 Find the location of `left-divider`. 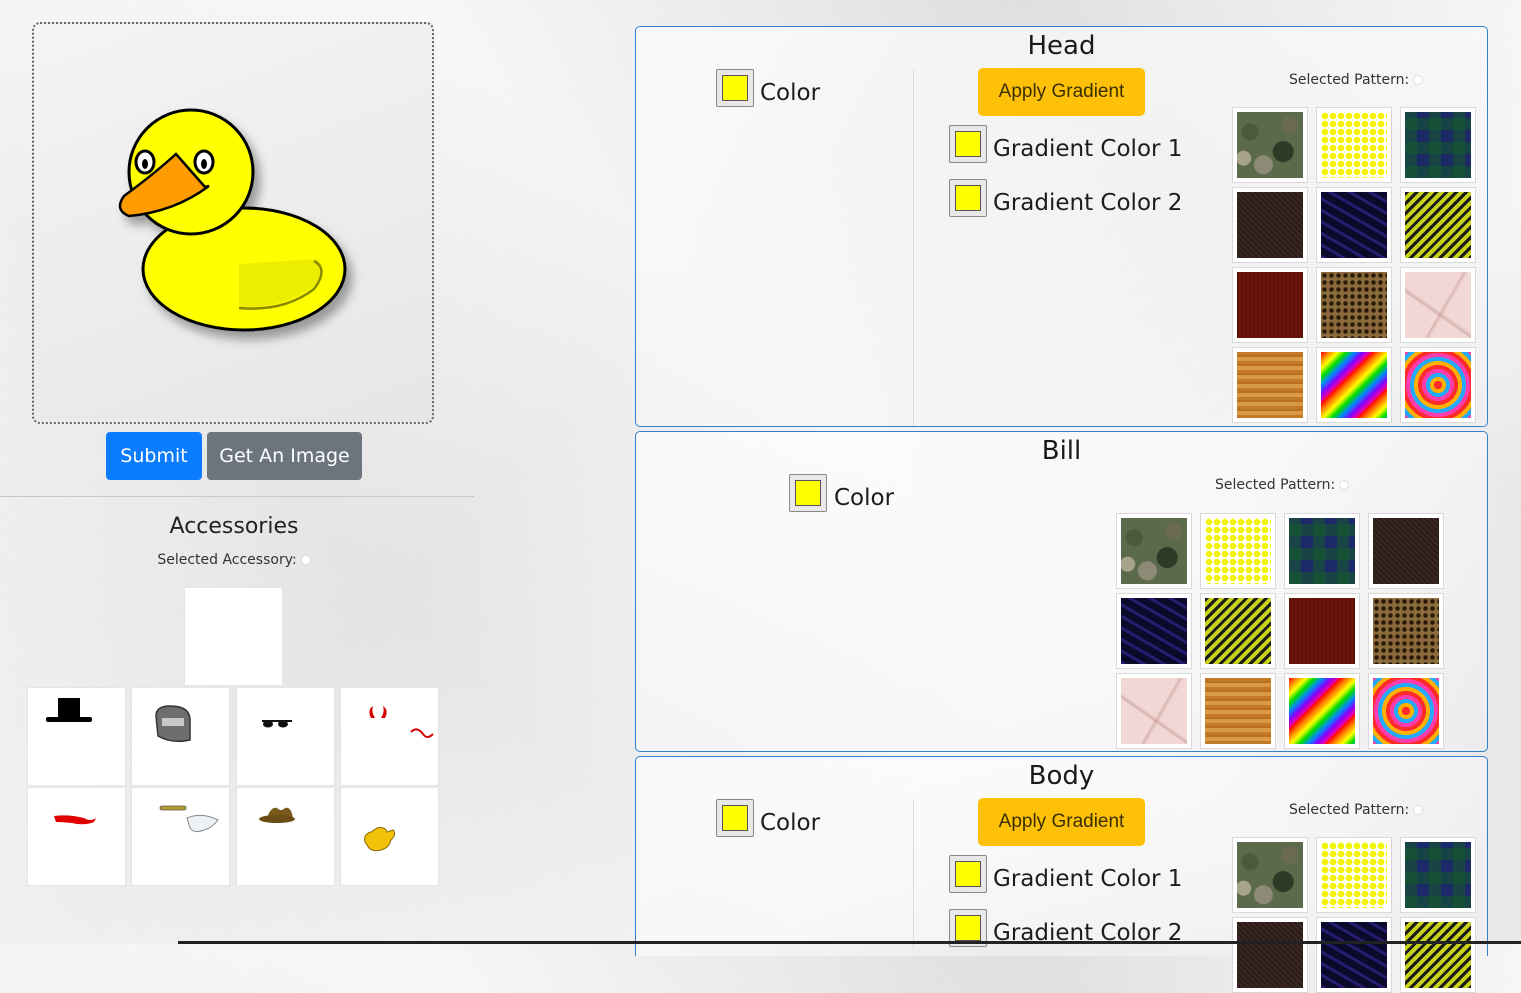

left-divider is located at coordinates (237, 496).